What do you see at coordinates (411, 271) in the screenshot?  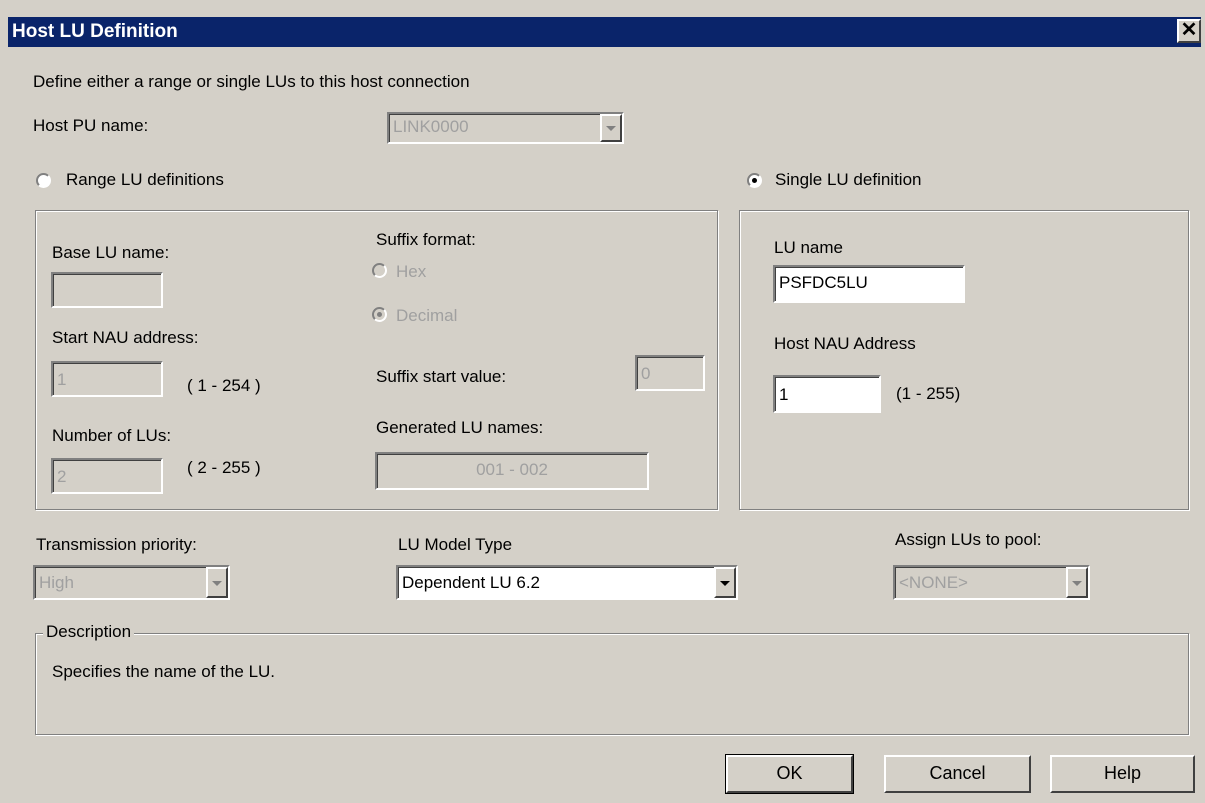 I see `hex-label: Hex` at bounding box center [411, 271].